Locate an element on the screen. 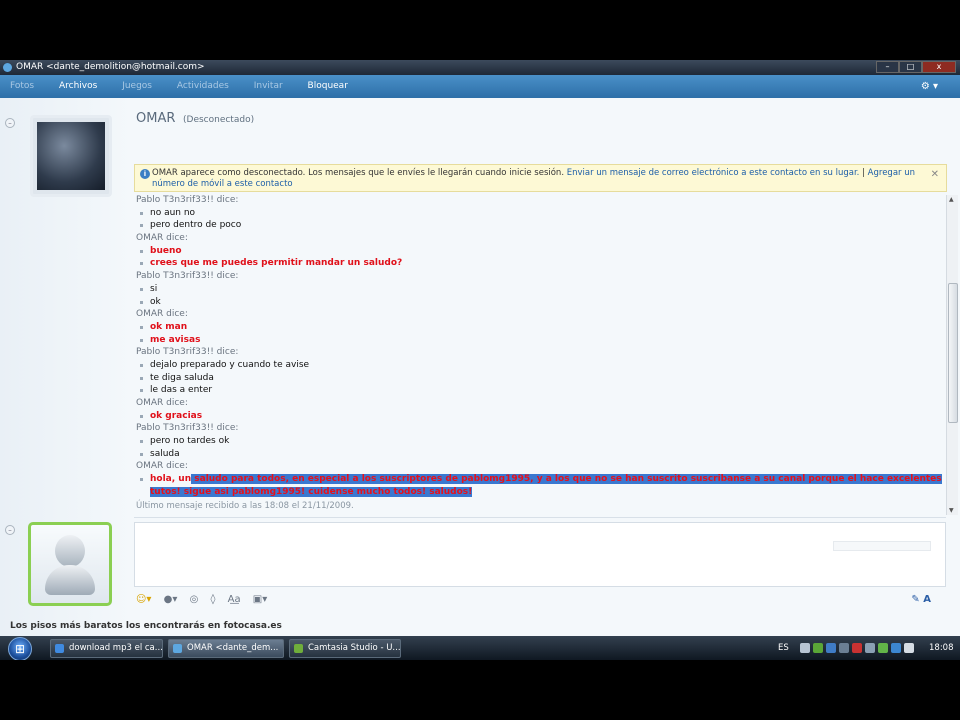  network-icon is located at coordinates (896, 648).